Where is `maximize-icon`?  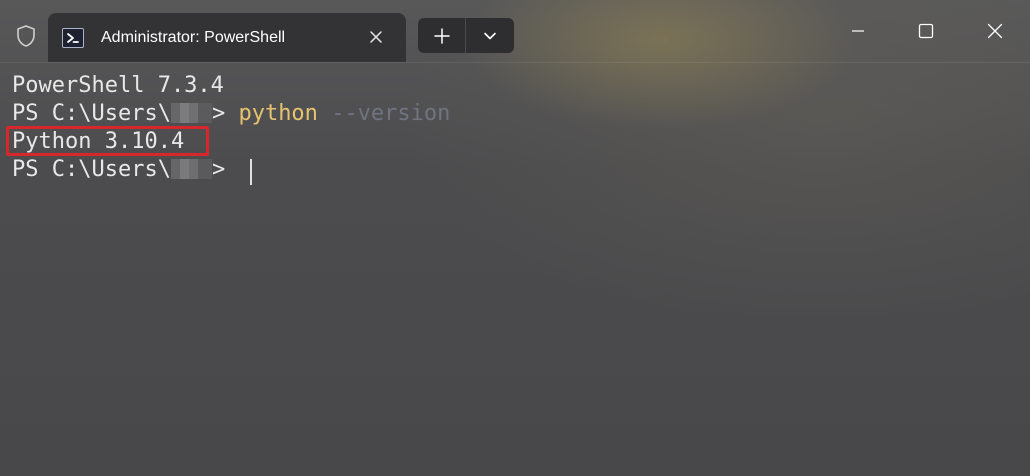
maximize-icon is located at coordinates (926, 31).